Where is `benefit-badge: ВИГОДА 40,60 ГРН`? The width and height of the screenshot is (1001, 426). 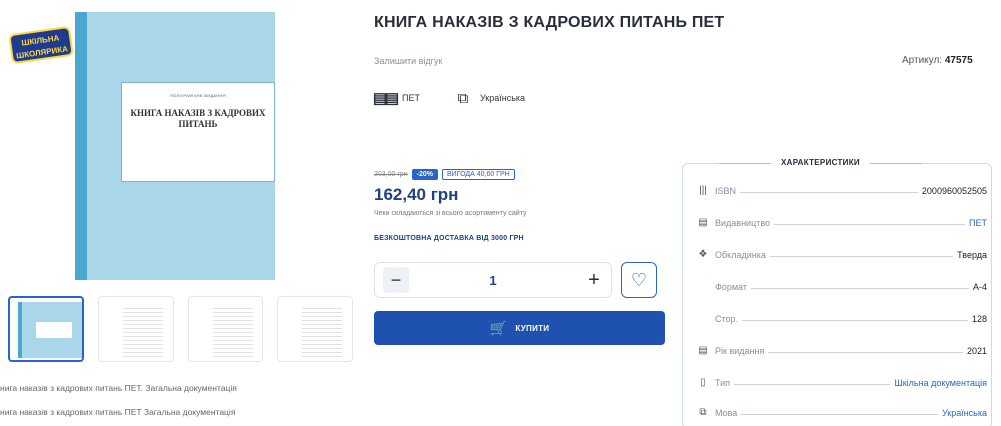
benefit-badge: ВИГОДА 40,60 ГРН is located at coordinates (478, 174).